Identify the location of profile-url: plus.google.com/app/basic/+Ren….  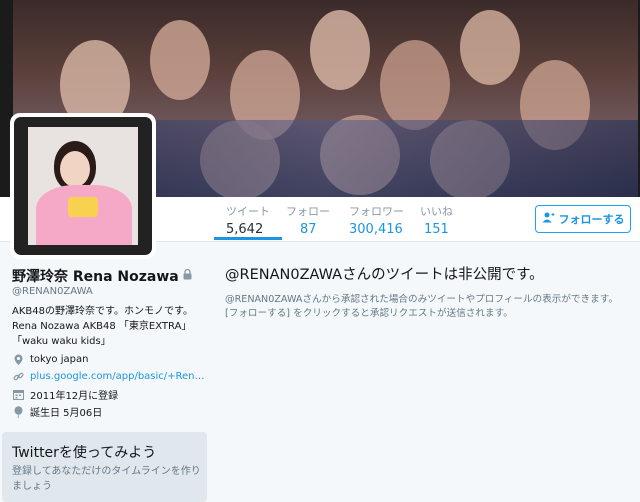
(108, 376).